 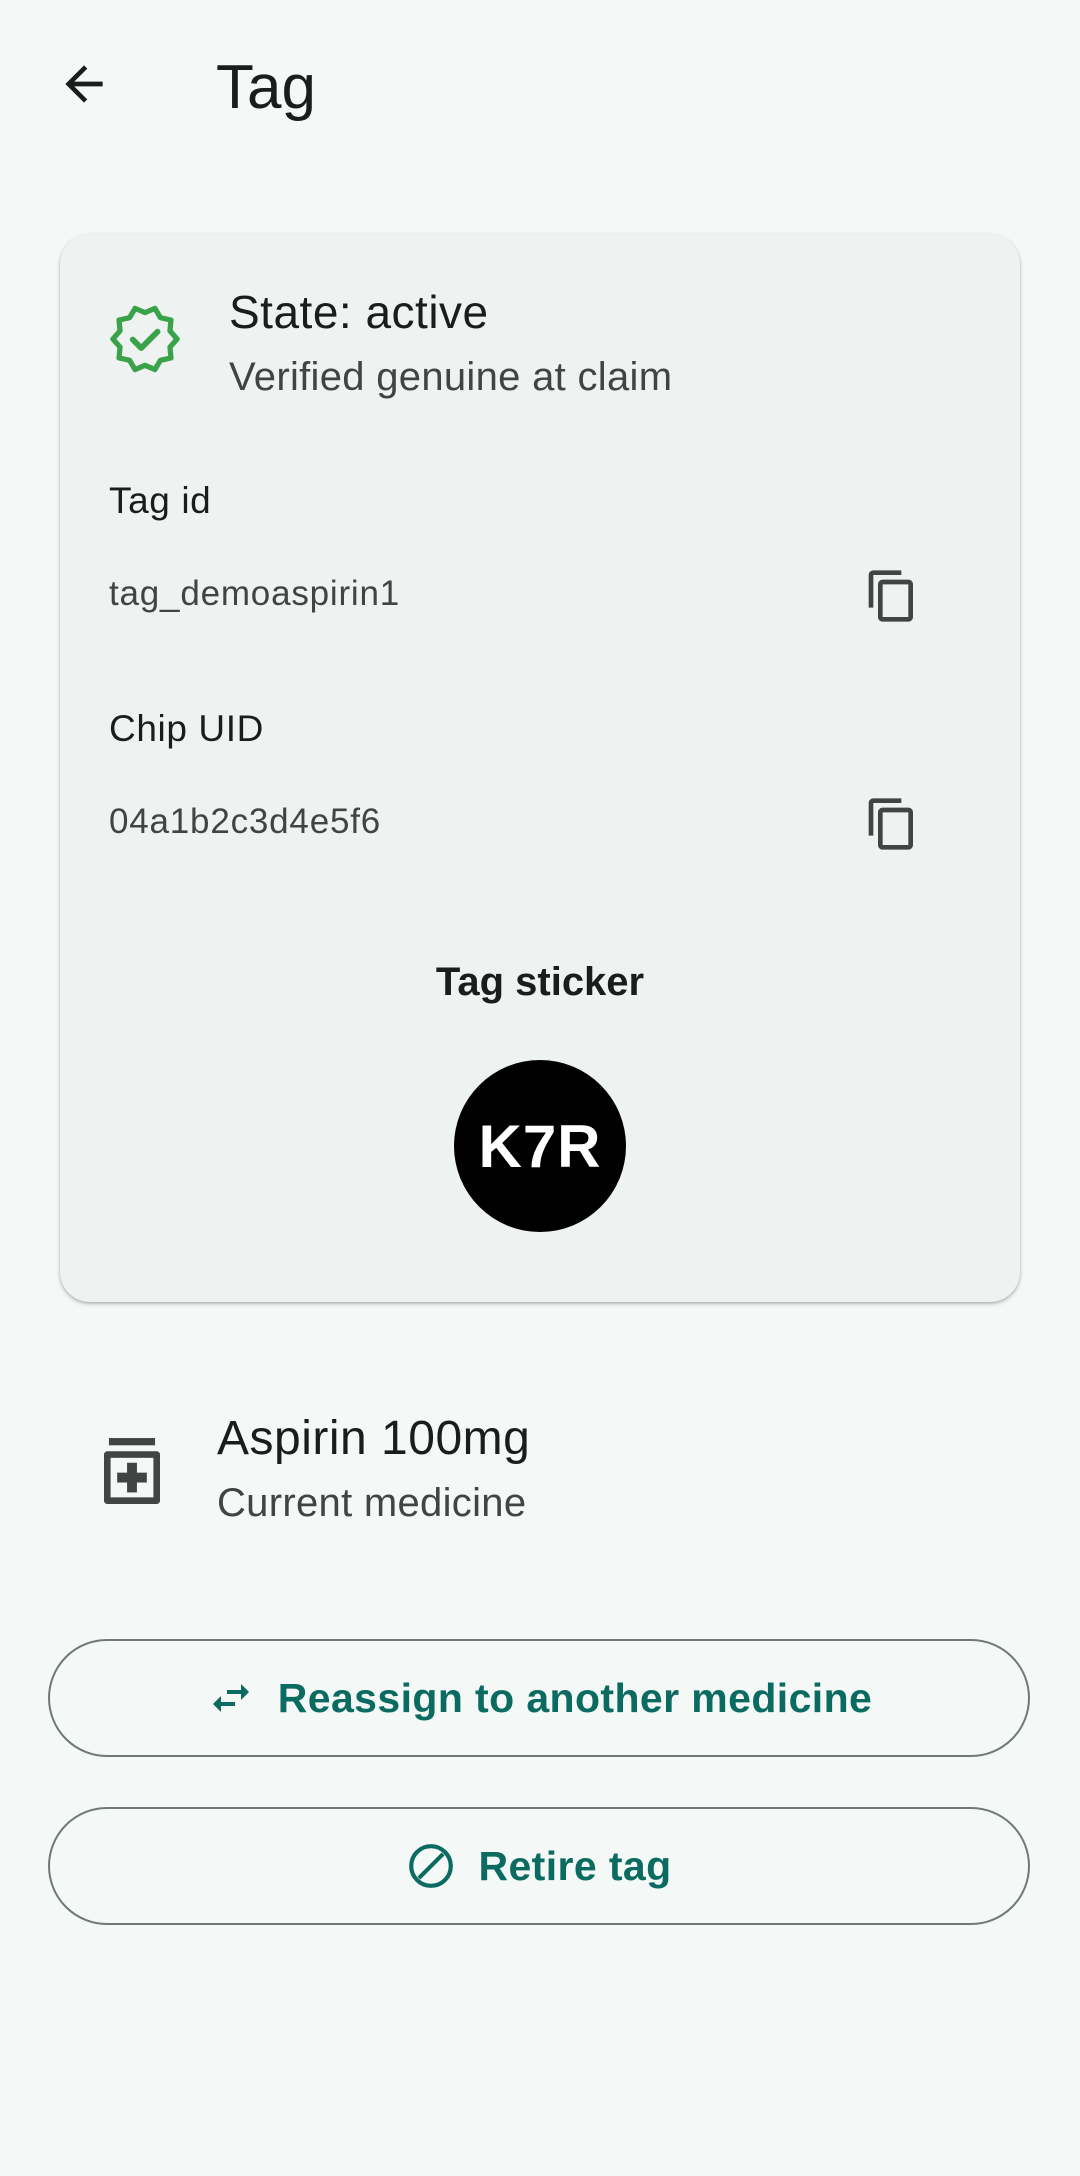 What do you see at coordinates (374, 1438) in the screenshot?
I see `medicine-name: Aspirin 100mg` at bounding box center [374, 1438].